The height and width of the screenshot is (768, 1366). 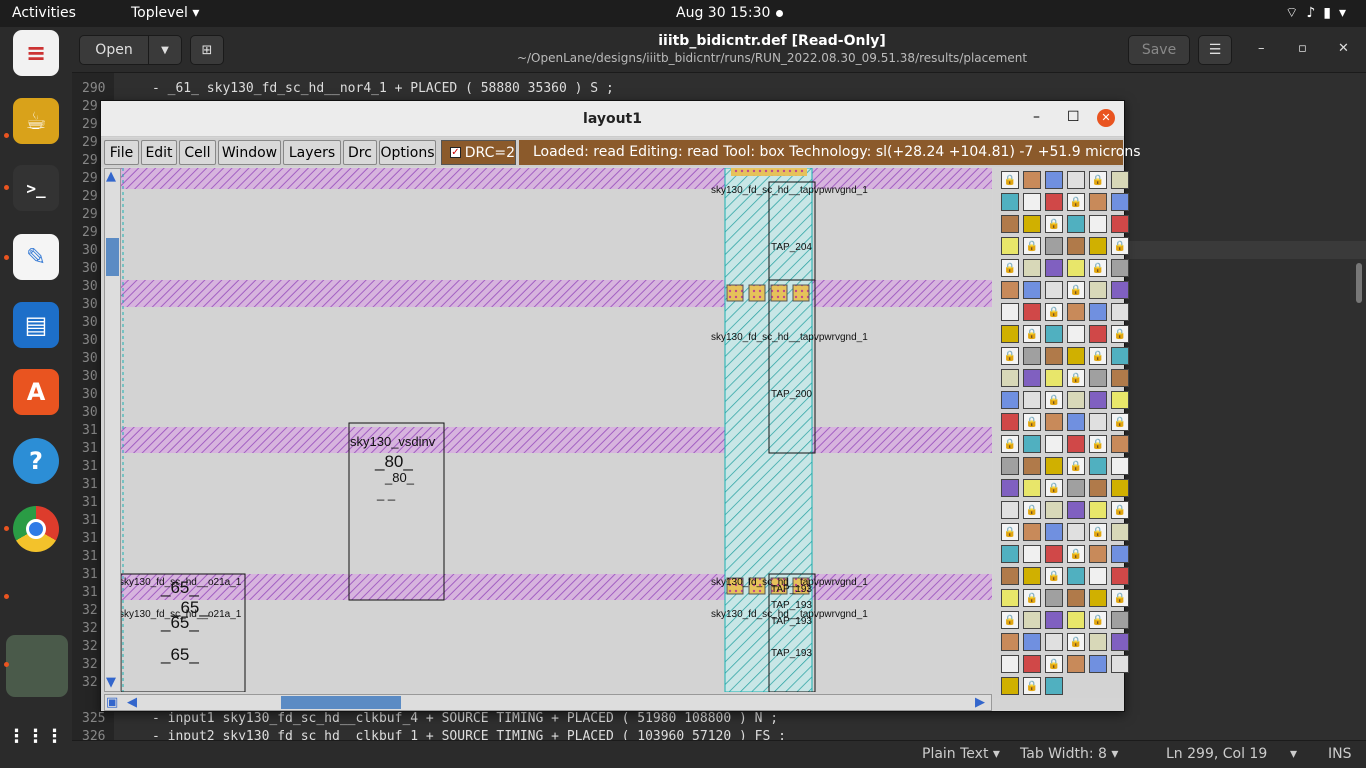 I want to click on cursor-position: Ln 299, Col 19, so click(x=1216, y=754).